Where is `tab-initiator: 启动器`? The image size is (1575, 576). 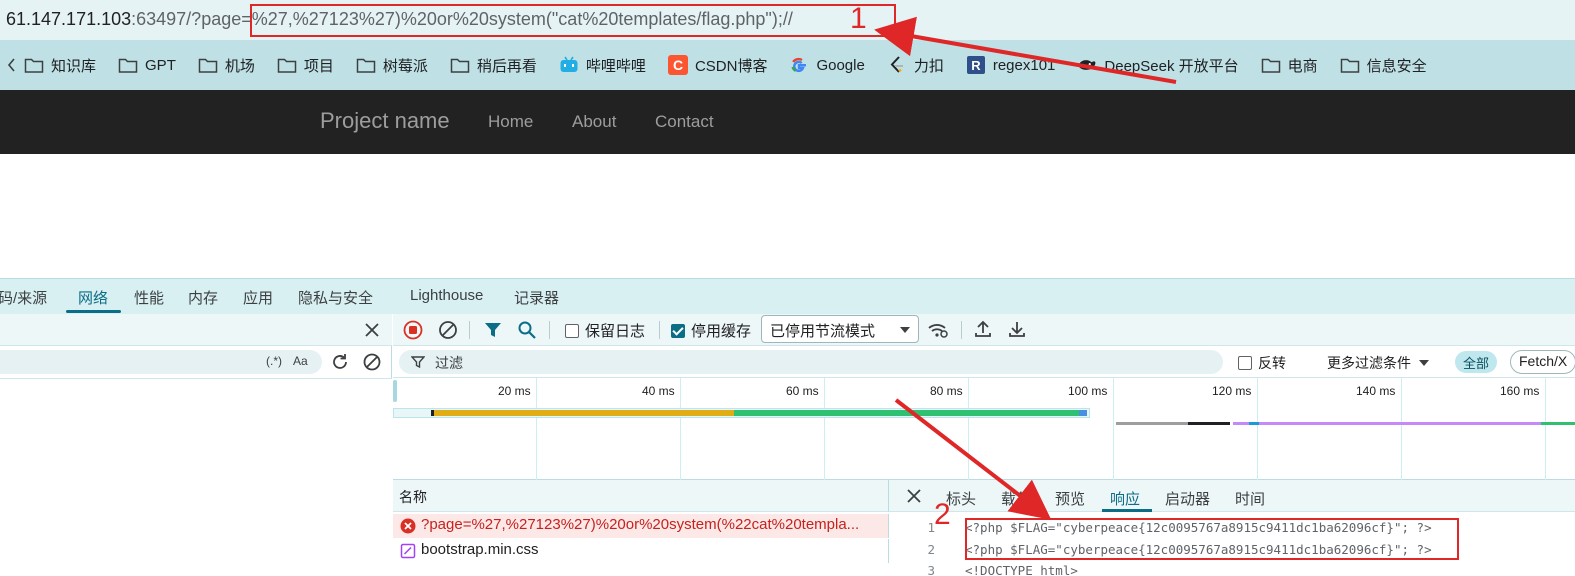 tab-initiator: 启动器 is located at coordinates (1187, 498).